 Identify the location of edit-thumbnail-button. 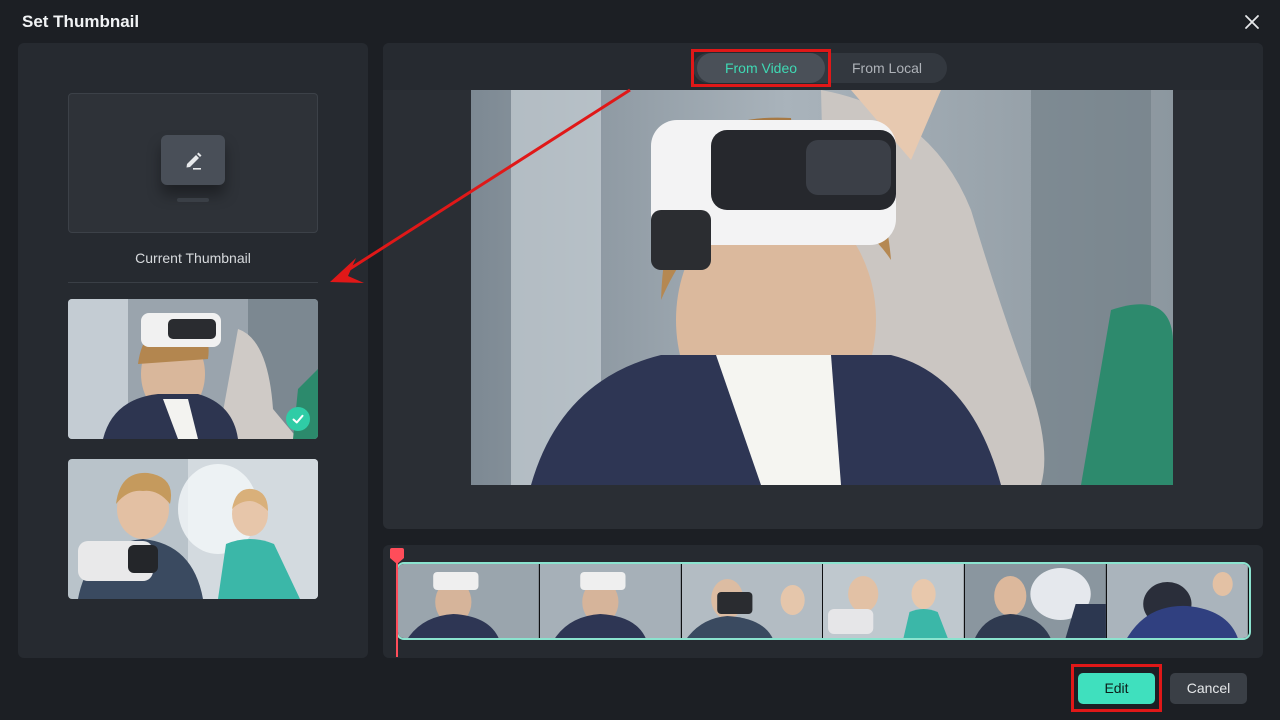
(193, 160).